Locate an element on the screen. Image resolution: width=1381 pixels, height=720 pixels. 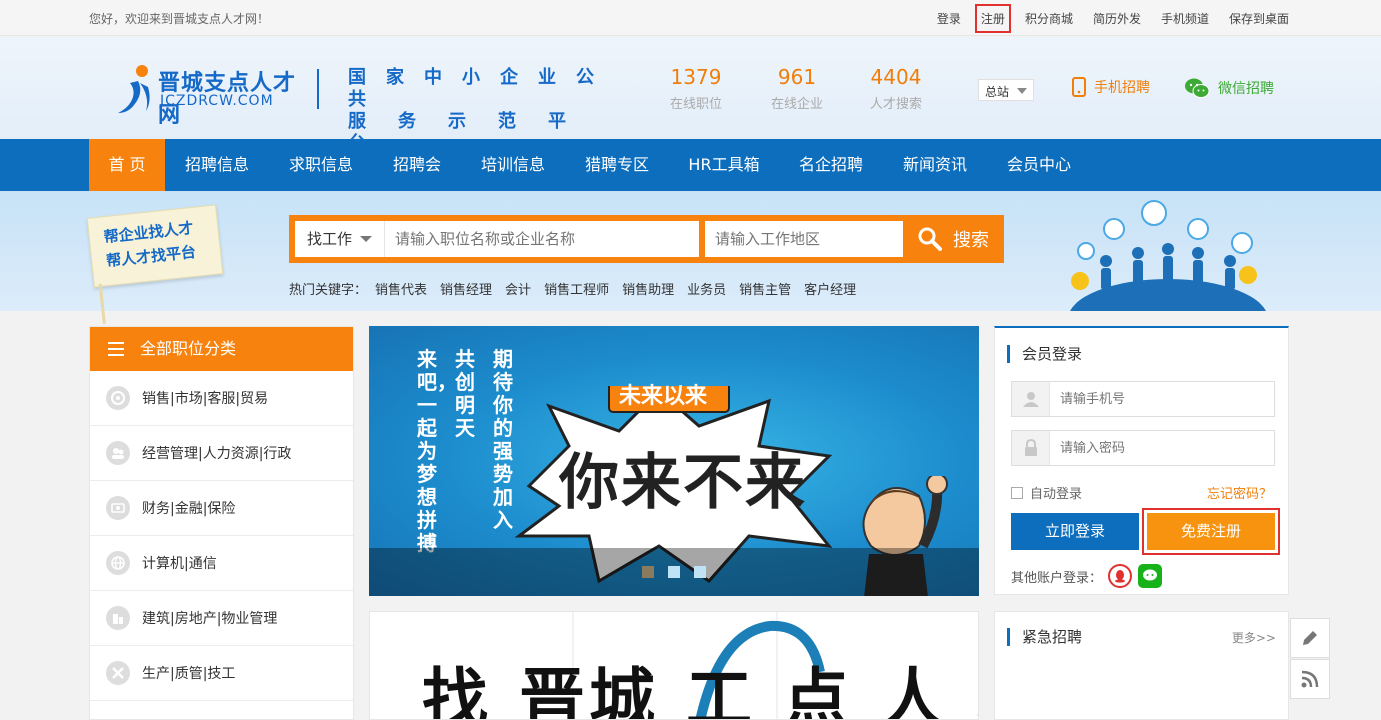
stat-companies-label: 在线企业 is located at coordinates (796, 104).